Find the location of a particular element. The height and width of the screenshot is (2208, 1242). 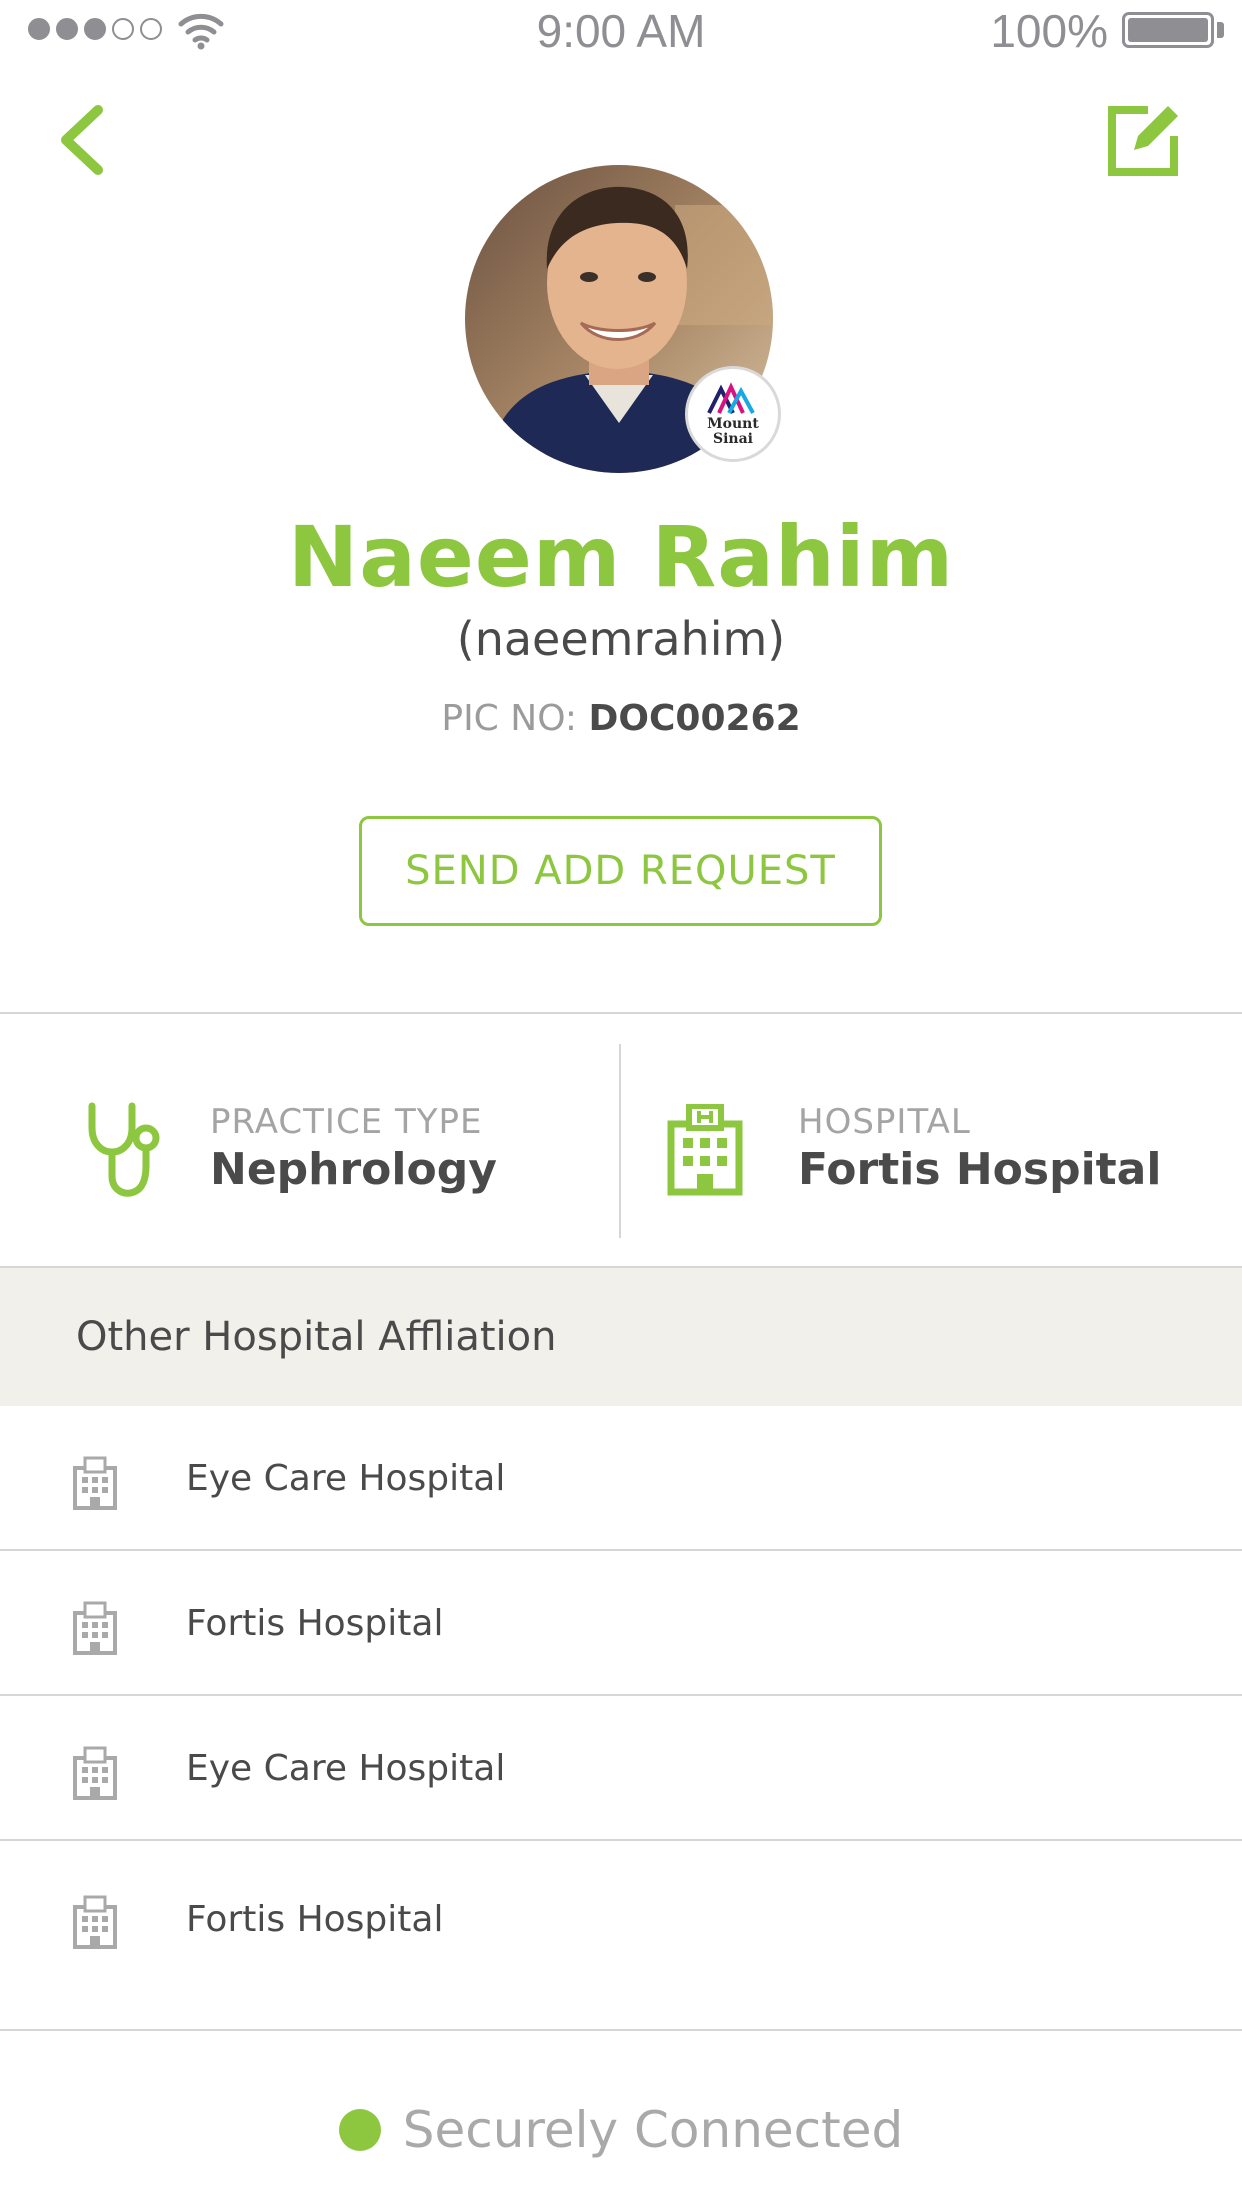

profile-name: Naeem Rahim is located at coordinates (621, 557).